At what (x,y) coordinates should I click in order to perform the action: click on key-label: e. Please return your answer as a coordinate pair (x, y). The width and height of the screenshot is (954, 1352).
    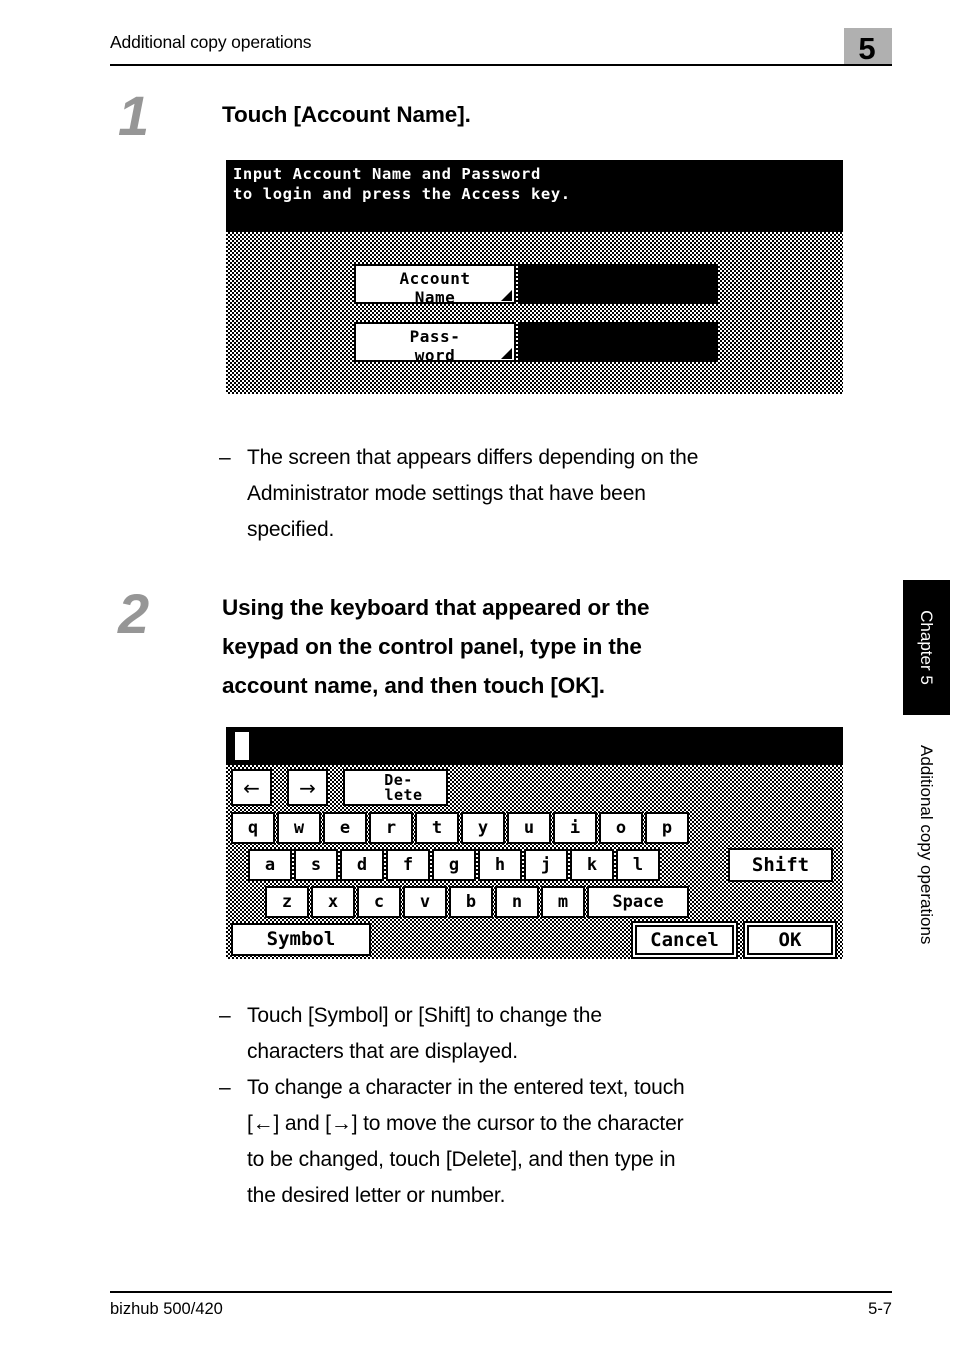
    Looking at the image, I should click on (345, 827).